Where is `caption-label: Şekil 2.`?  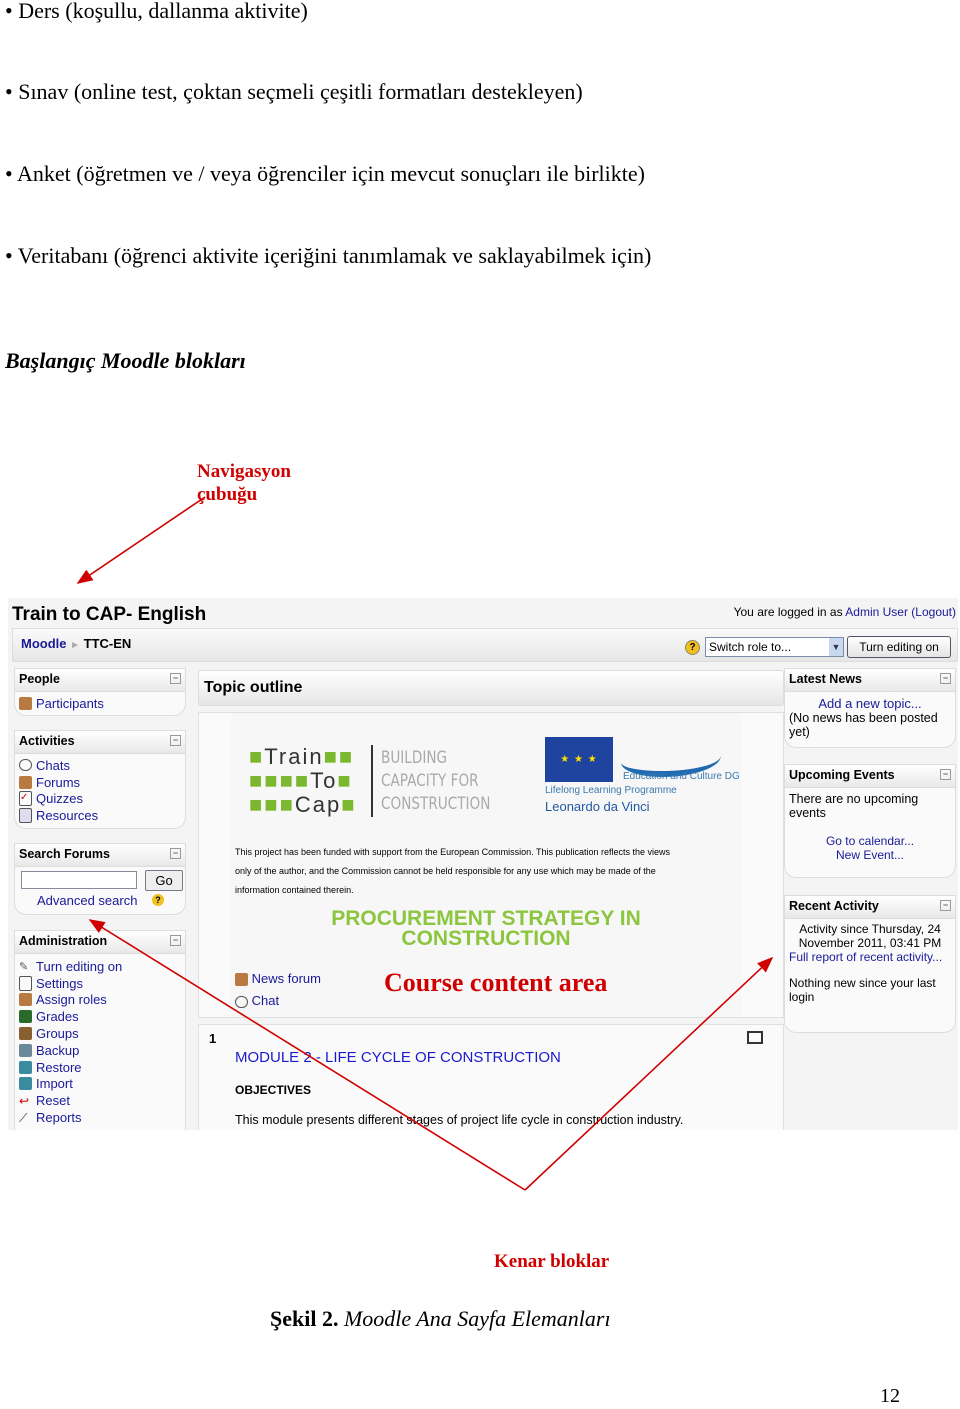 caption-label: Şekil 2. is located at coordinates (304, 1318).